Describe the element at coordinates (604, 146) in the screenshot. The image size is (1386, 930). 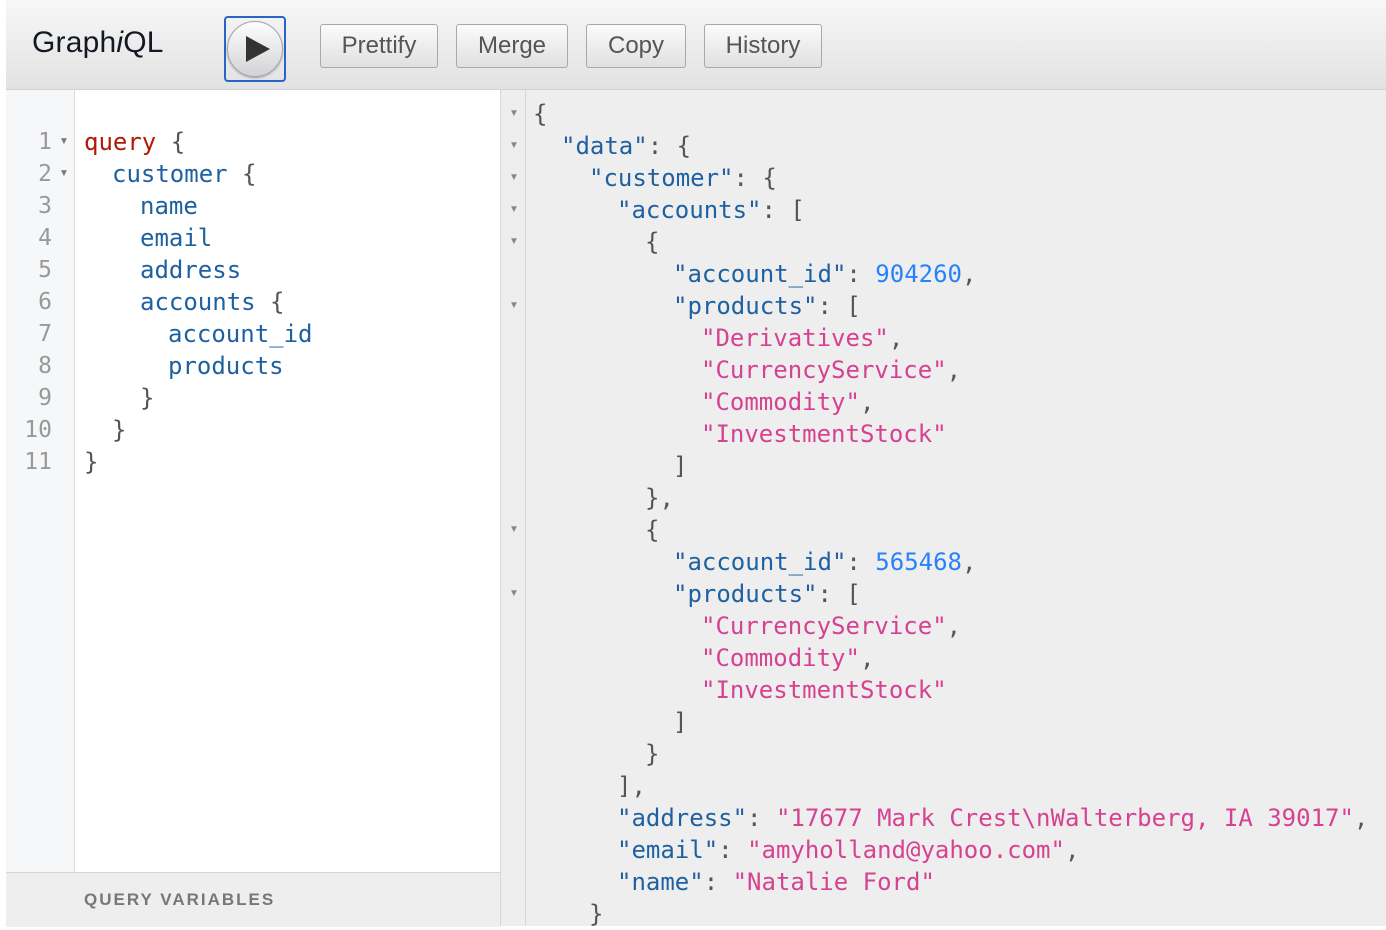
I see `result-token: "data"` at that location.